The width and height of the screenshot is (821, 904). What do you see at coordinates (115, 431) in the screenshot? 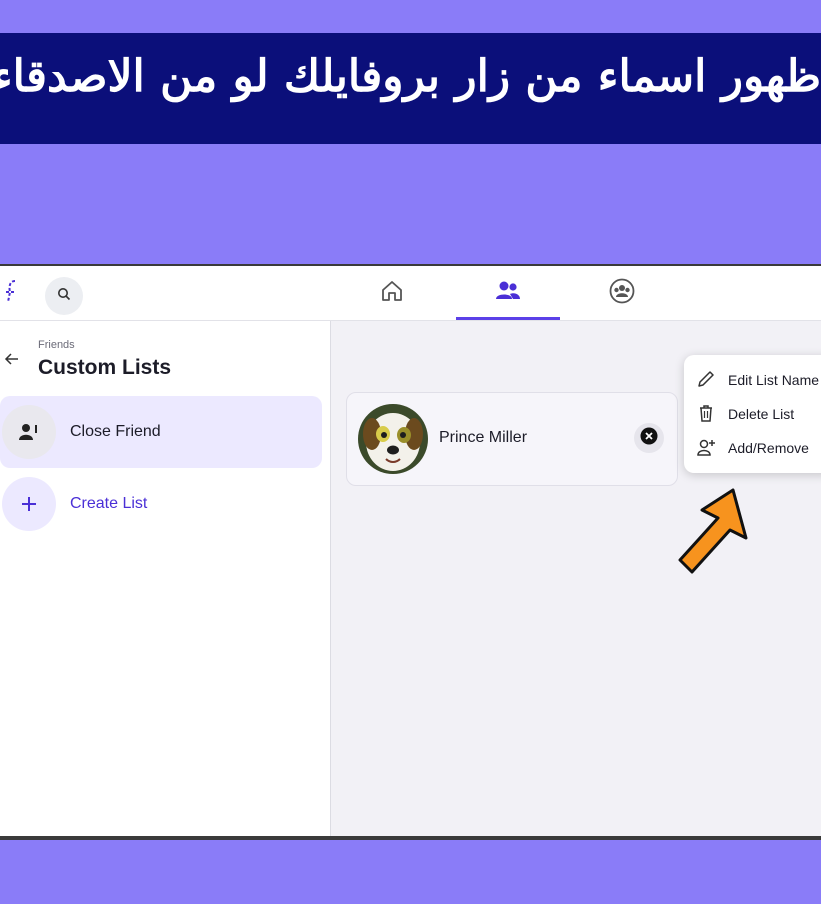
I see `sidebar-item-label: Close Friend` at bounding box center [115, 431].